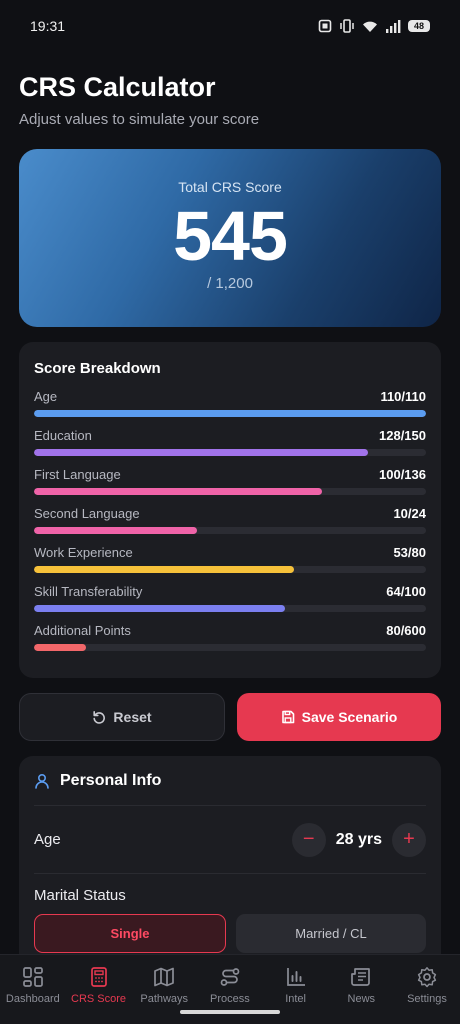 The width and height of the screenshot is (460, 1024). Describe the element at coordinates (230, 447) in the screenshot. I see `breakdown-row: Education 128/150` at that location.